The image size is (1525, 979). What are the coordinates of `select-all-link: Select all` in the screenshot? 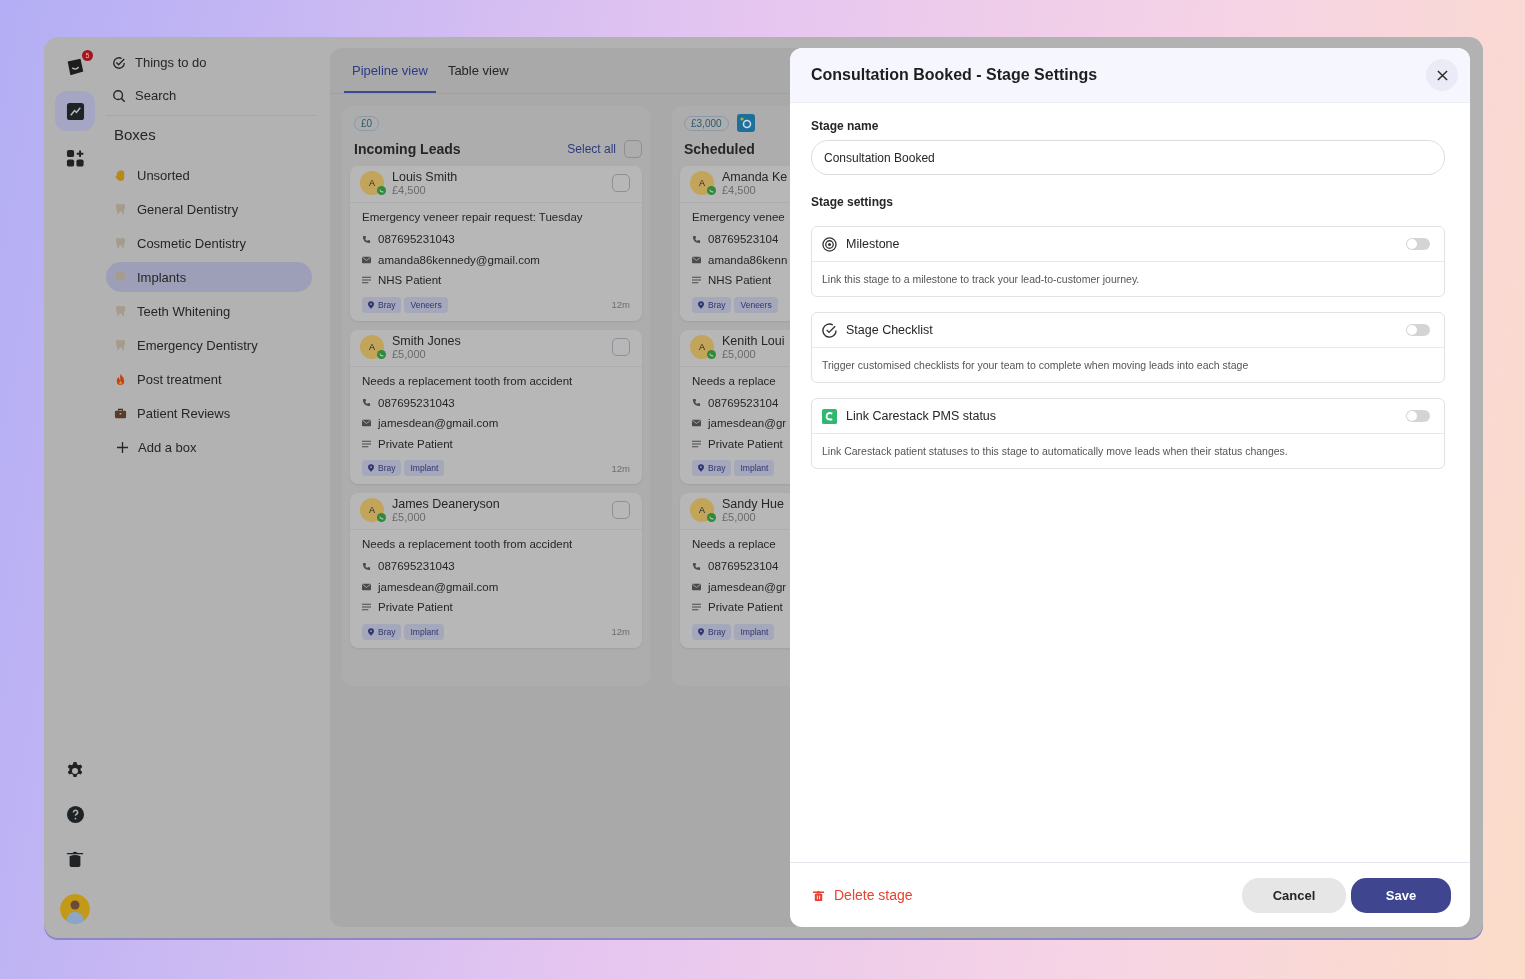 It's located at (591, 149).